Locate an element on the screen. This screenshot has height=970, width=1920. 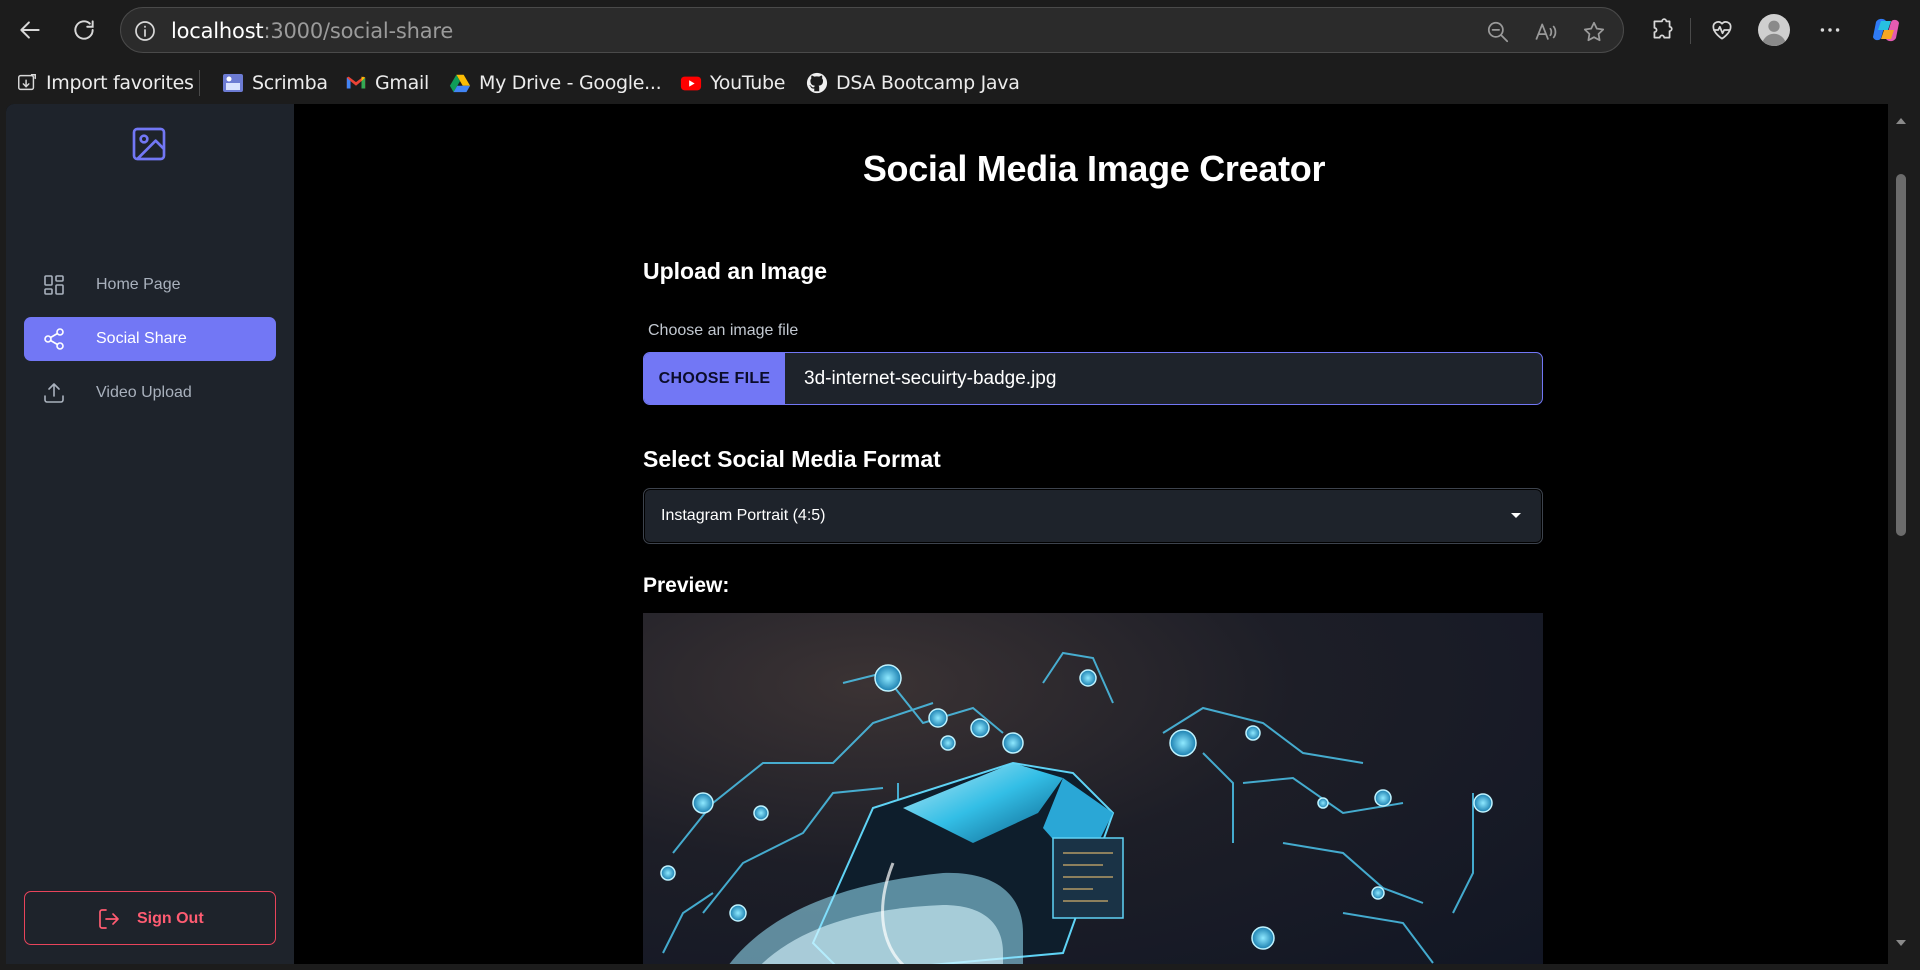
logout-icon is located at coordinates (109, 919).